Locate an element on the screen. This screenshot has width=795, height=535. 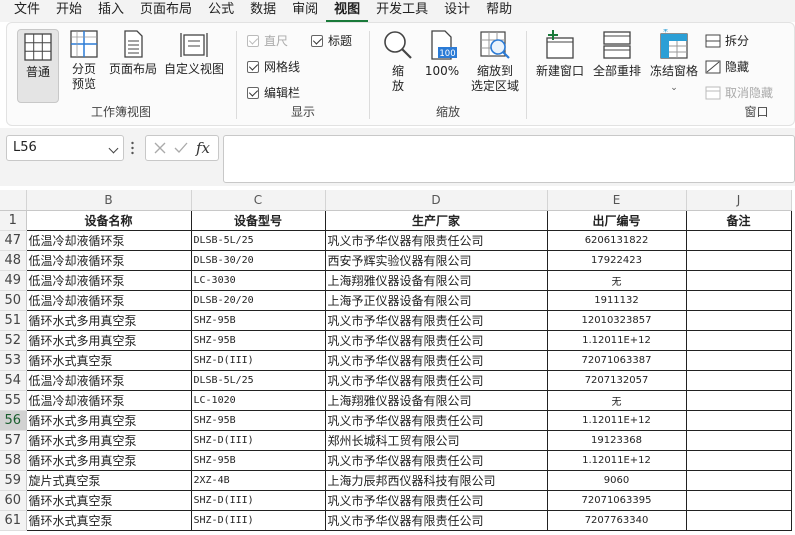
menu-tab: 设计 is located at coordinates (457, 11).